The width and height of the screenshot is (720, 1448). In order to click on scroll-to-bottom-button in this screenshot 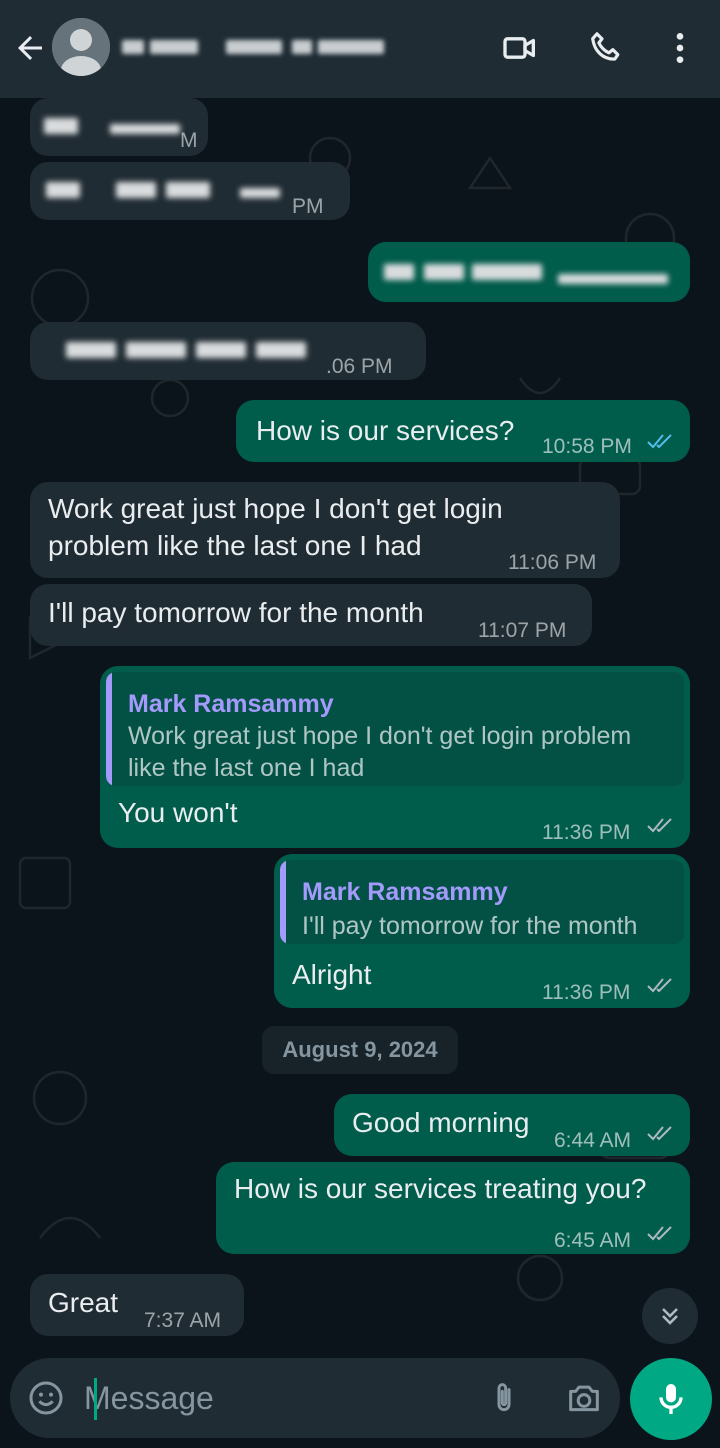, I will do `click(670, 1316)`.